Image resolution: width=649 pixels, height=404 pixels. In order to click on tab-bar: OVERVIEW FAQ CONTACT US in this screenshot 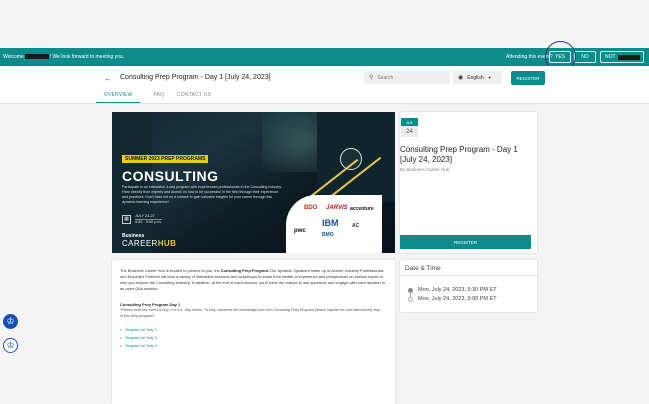, I will do `click(160, 97)`.